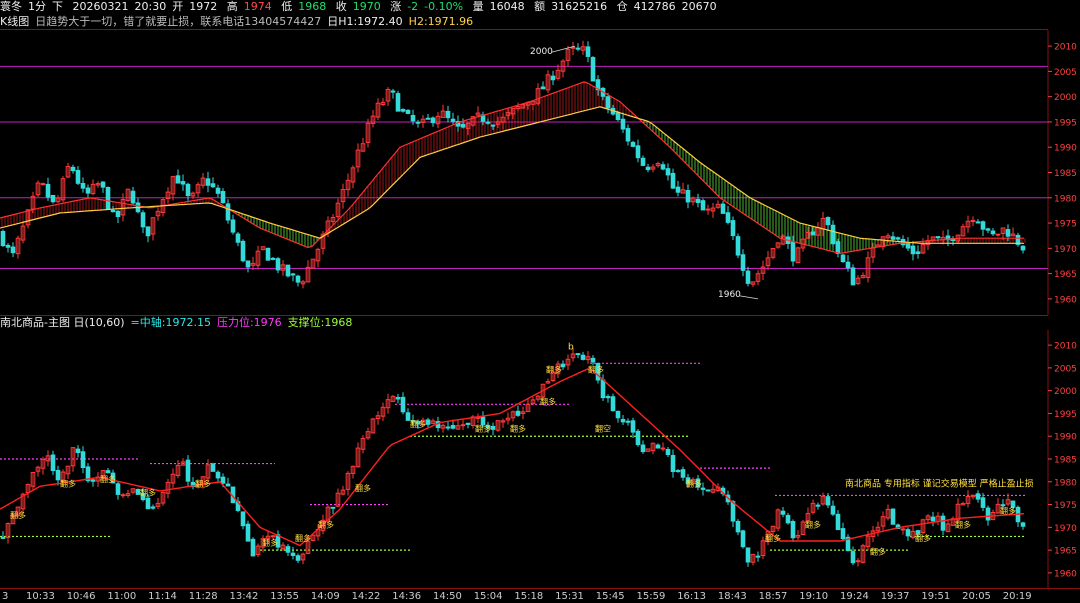  What do you see at coordinates (1017, 596) in the screenshot?
I see `time-tick-label: 20:19` at bounding box center [1017, 596].